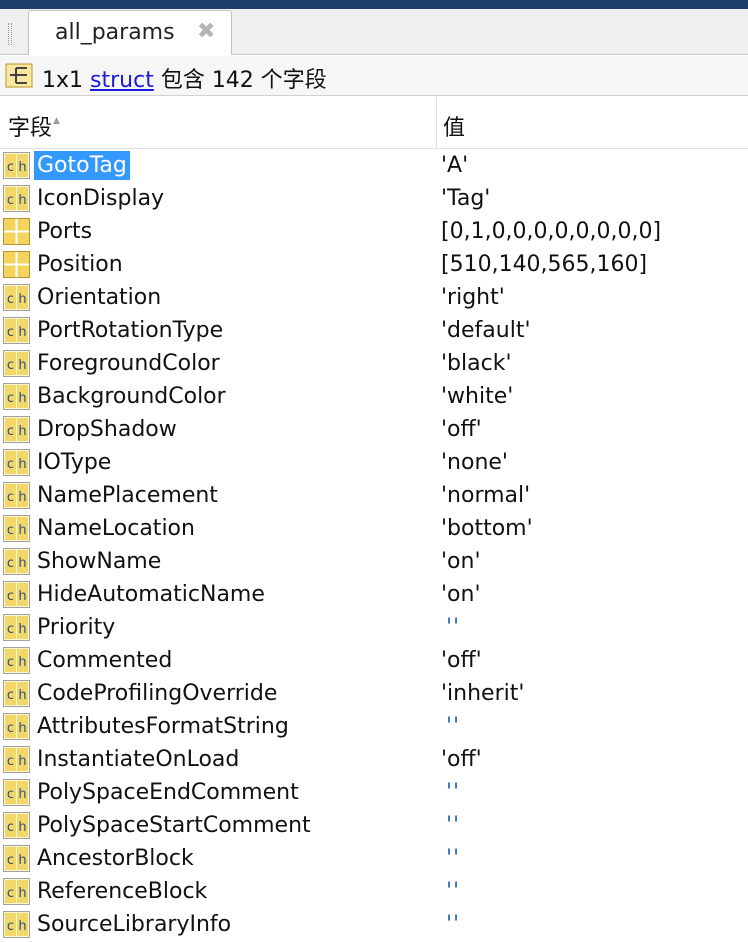  What do you see at coordinates (551, 231) in the screenshot?
I see `field-value: [0,1,0,0,0,0,0,0,0,0]` at bounding box center [551, 231].